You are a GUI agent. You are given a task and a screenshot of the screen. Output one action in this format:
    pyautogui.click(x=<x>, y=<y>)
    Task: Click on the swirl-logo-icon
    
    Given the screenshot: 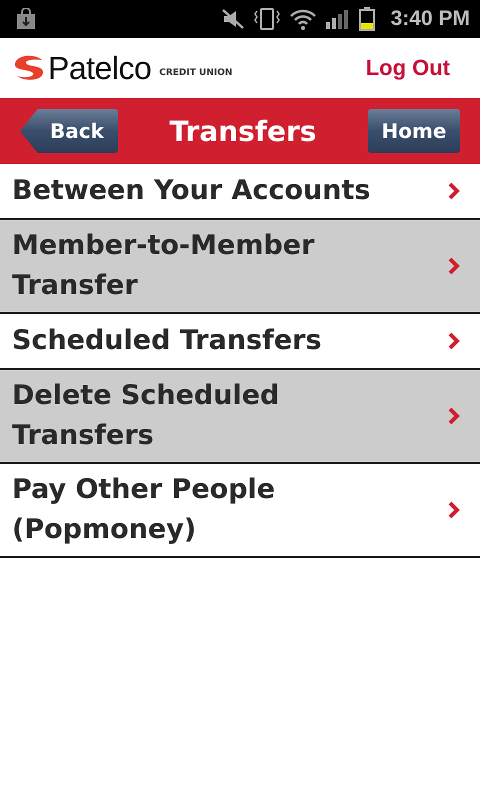 What is the action you would take?
    pyautogui.click(x=29, y=68)
    